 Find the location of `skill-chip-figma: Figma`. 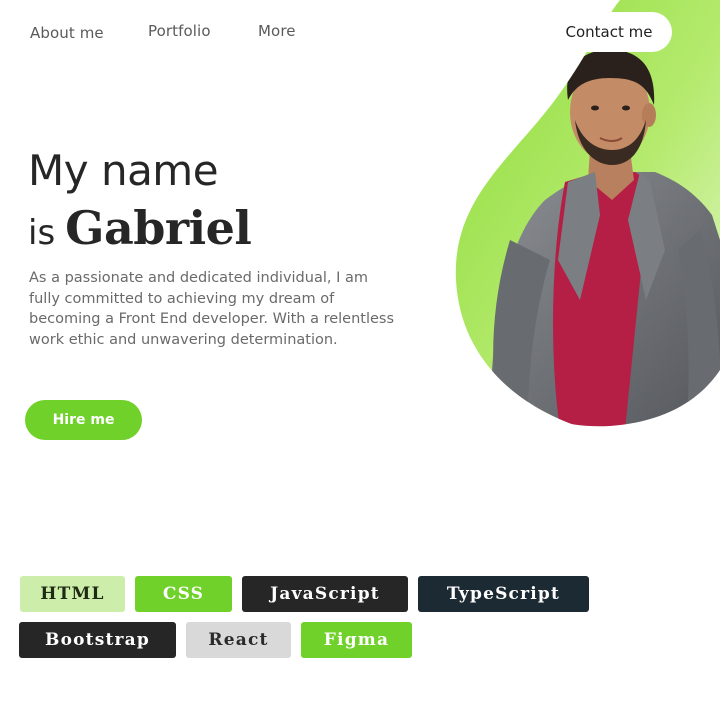

skill-chip-figma: Figma is located at coordinates (356, 640).